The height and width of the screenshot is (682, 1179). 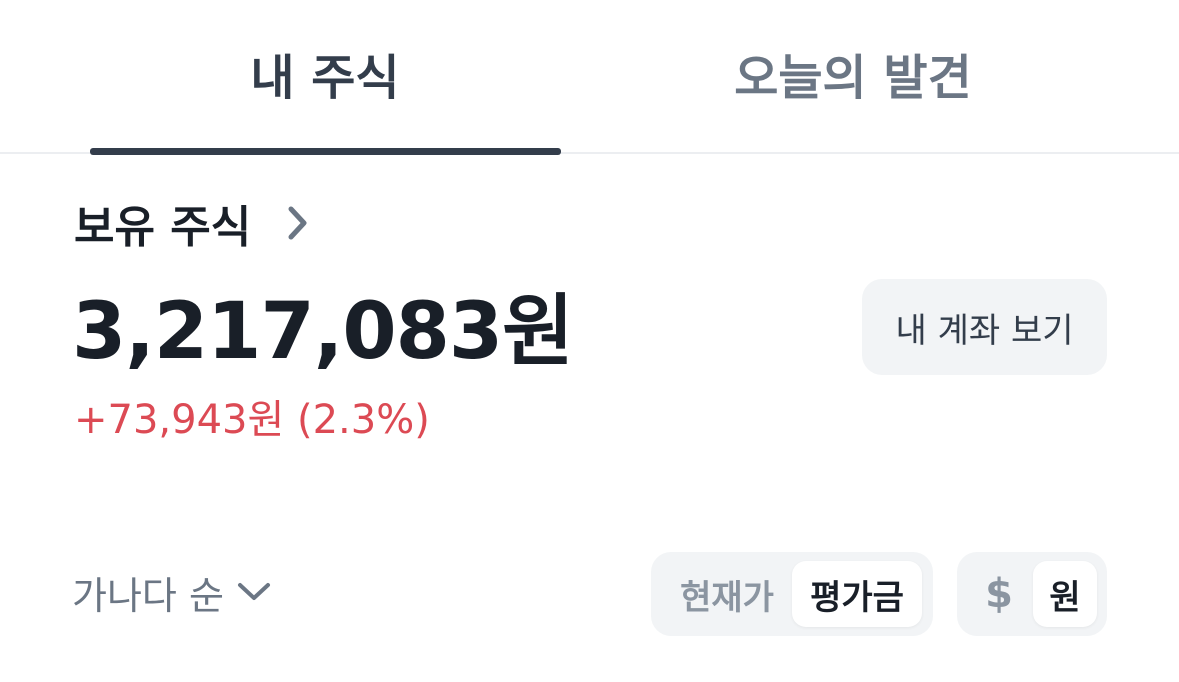 I want to click on profit-amount: +73,943원 (2.3%), so click(x=252, y=420).